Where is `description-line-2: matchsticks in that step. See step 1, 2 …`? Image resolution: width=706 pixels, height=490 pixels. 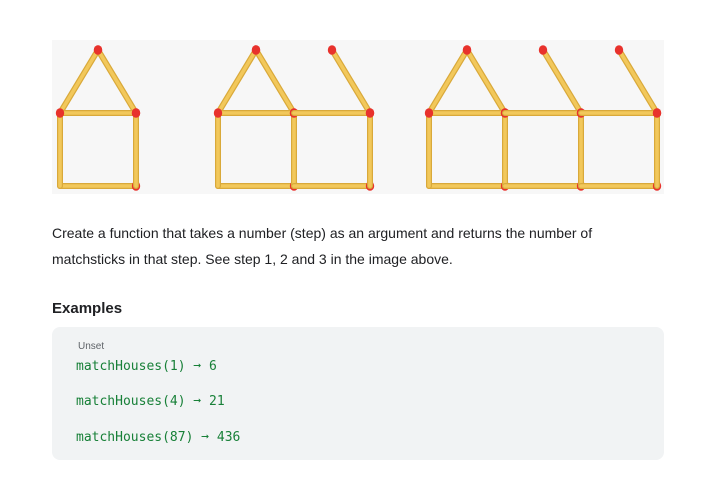
description-line-2: matchsticks in that step. See step 1, 2 … is located at coordinates (252, 259).